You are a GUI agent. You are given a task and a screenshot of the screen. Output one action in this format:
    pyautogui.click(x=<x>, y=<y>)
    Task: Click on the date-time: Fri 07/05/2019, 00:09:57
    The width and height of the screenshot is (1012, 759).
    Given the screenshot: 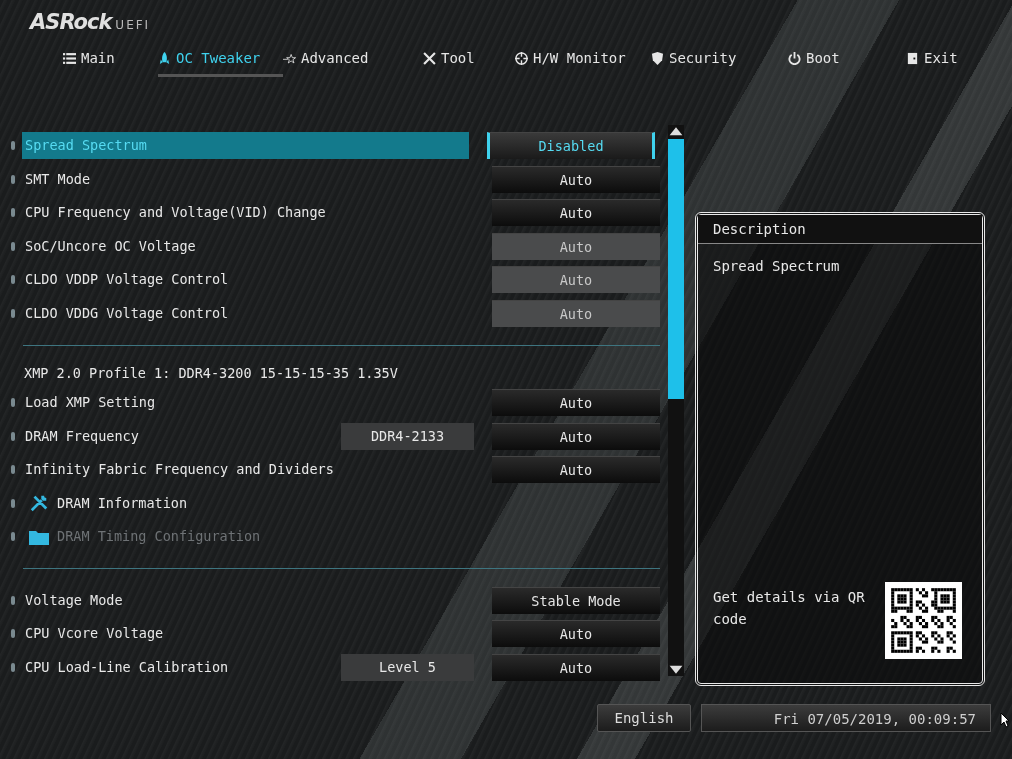 What is the action you would take?
    pyautogui.click(x=846, y=718)
    